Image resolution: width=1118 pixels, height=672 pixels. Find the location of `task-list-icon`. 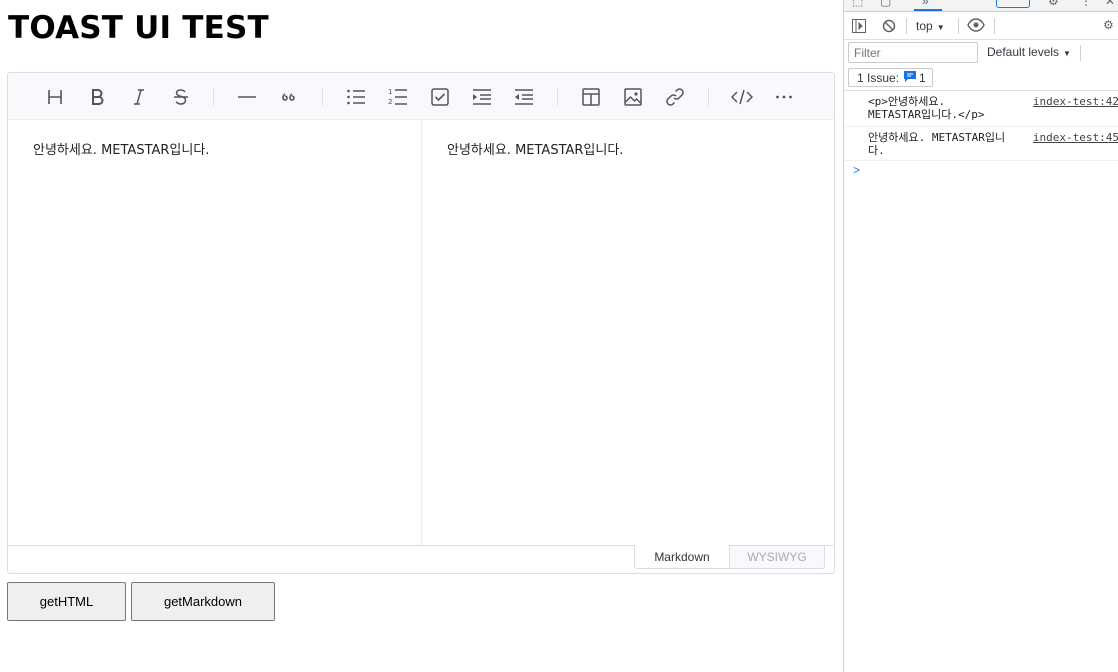

task-list-icon is located at coordinates (440, 97).